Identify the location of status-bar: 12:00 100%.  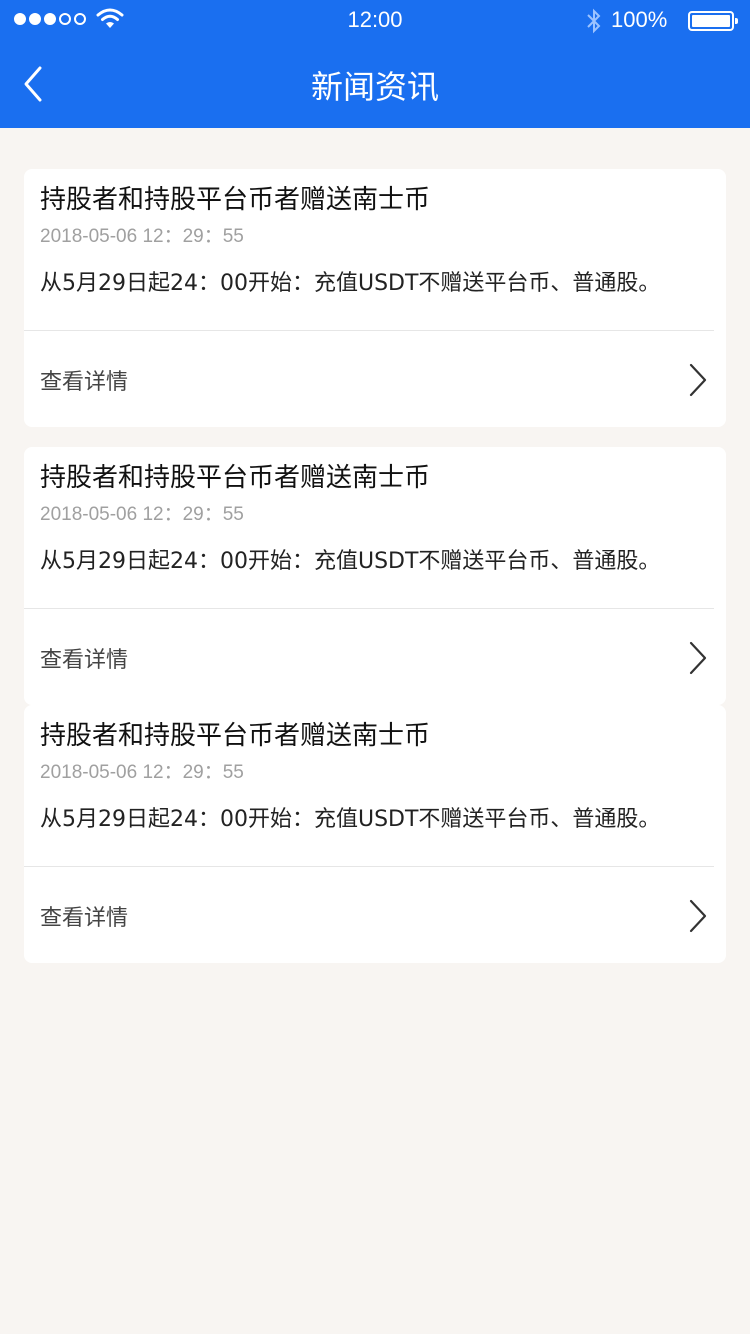
(375, 20).